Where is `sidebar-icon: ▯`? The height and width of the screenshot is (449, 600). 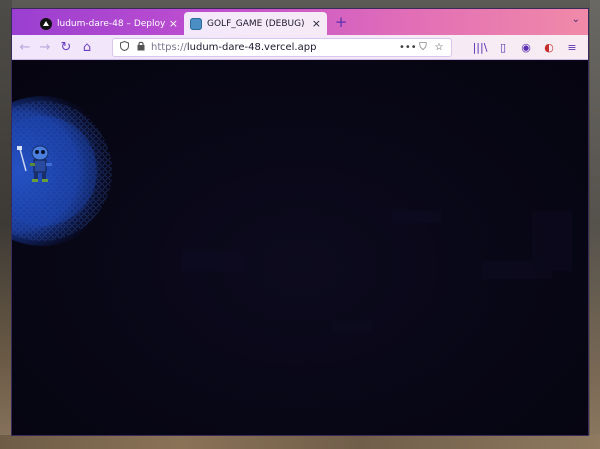 sidebar-icon: ▯ is located at coordinates (503, 47).